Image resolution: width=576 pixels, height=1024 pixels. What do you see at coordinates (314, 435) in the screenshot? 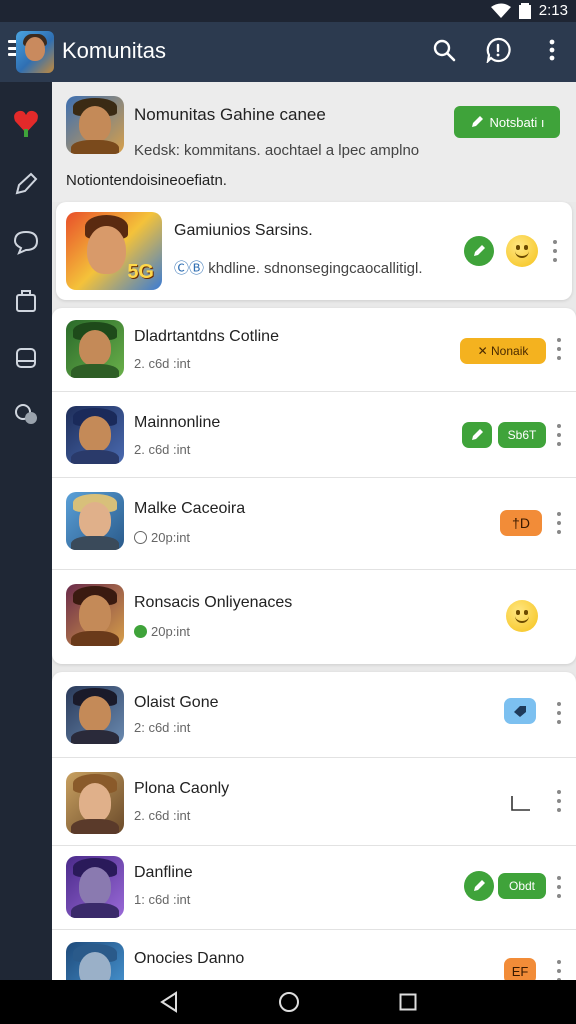
I see `list-item: Mainnonline 2. c6d :int Sb6T` at bounding box center [314, 435].